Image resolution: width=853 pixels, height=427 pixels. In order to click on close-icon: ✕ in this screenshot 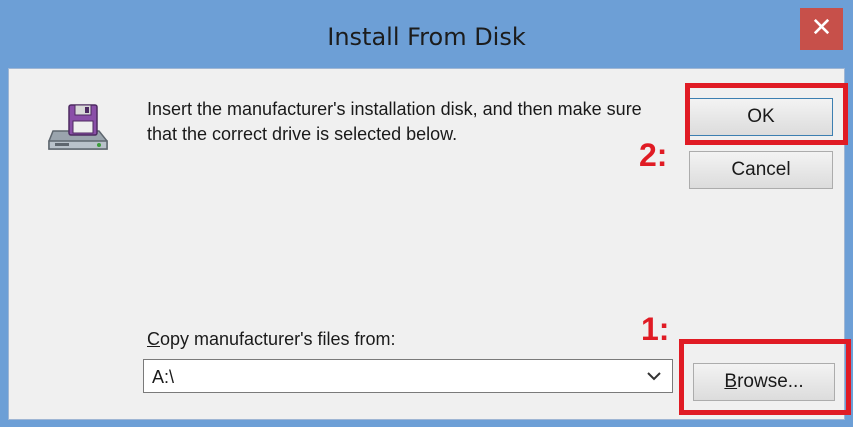, I will do `click(821, 28)`.